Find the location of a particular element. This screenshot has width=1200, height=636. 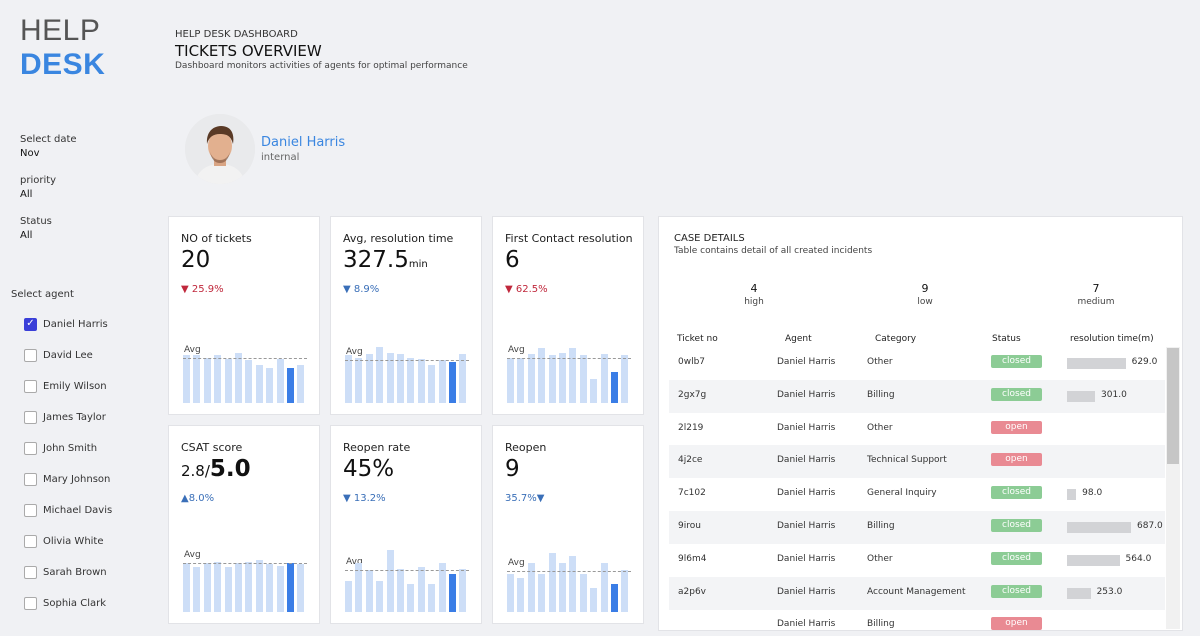

agent-option: Mary Johnson is located at coordinates (67, 480).